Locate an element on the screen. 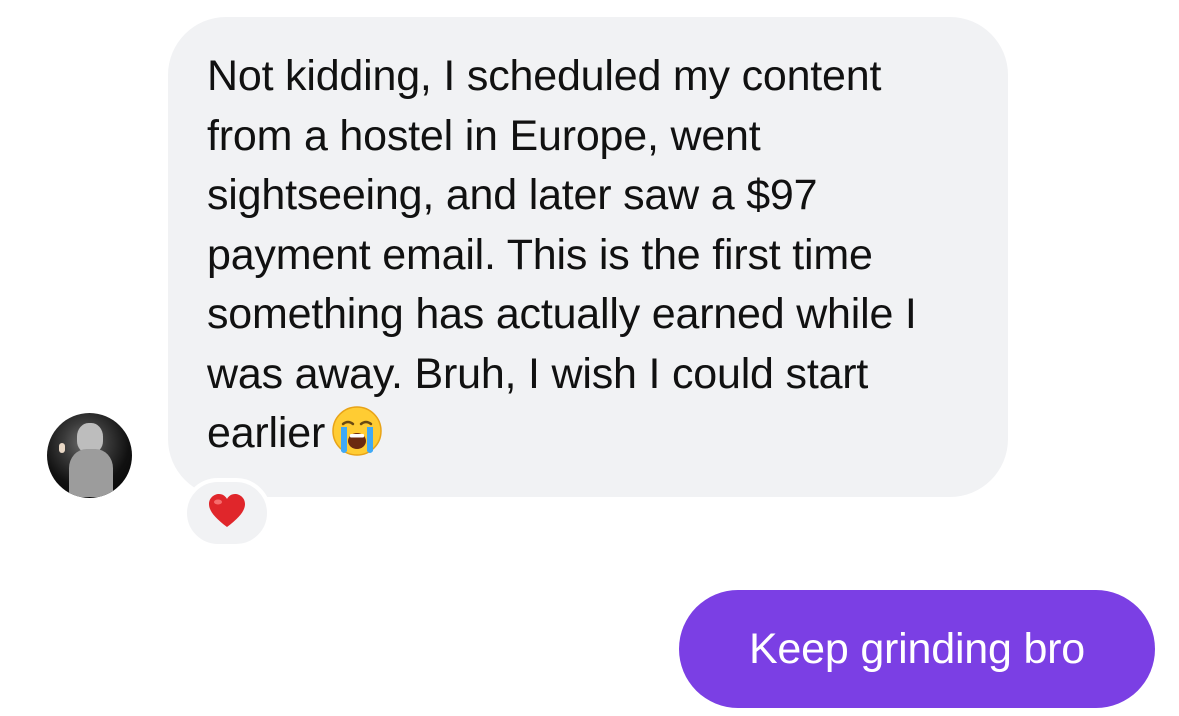 The height and width of the screenshot is (716, 1179). outgoing-message-text: Keep grinding bro is located at coordinates (917, 648).